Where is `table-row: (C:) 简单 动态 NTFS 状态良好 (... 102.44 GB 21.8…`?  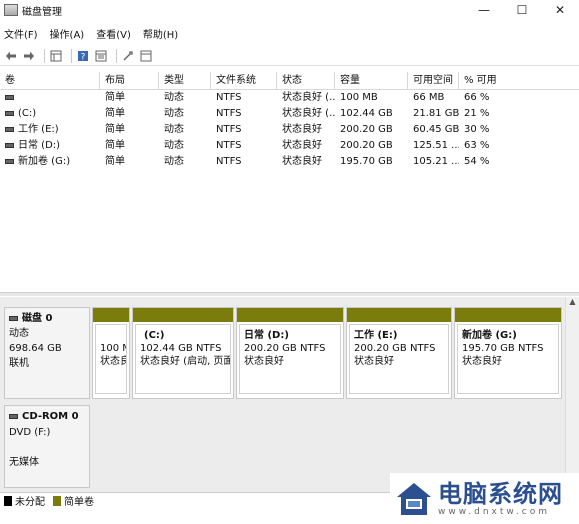
table-row: (C:) 简单 动态 NTFS 状态良好 (... 102.44 GB 21.8… is located at coordinates (289, 114).